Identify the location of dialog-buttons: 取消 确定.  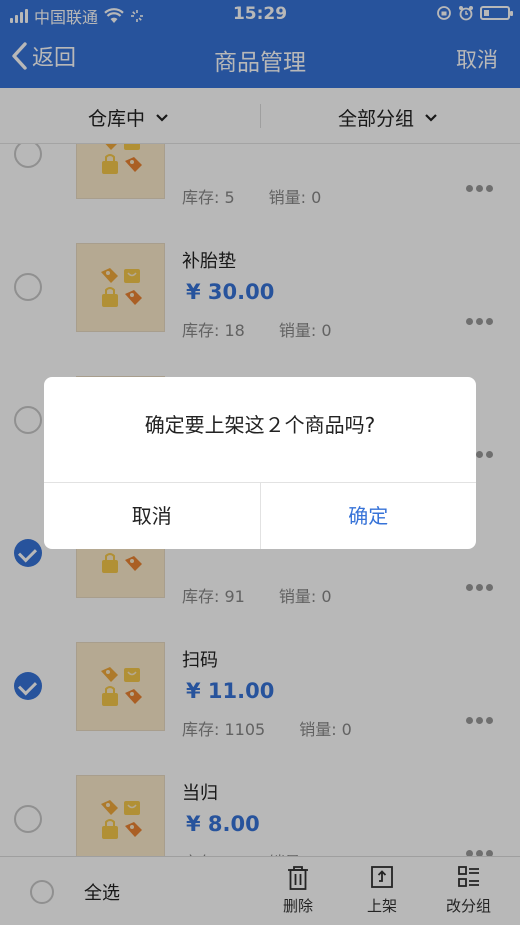
(260, 515).